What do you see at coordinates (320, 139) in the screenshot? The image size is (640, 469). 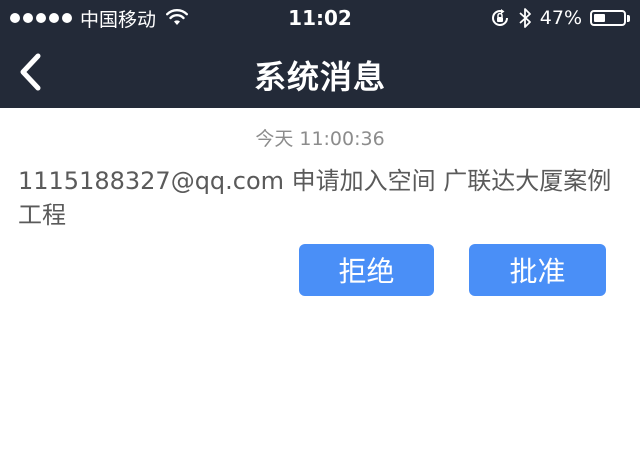 I see `message-timestamp: 今天 11:00:36` at bounding box center [320, 139].